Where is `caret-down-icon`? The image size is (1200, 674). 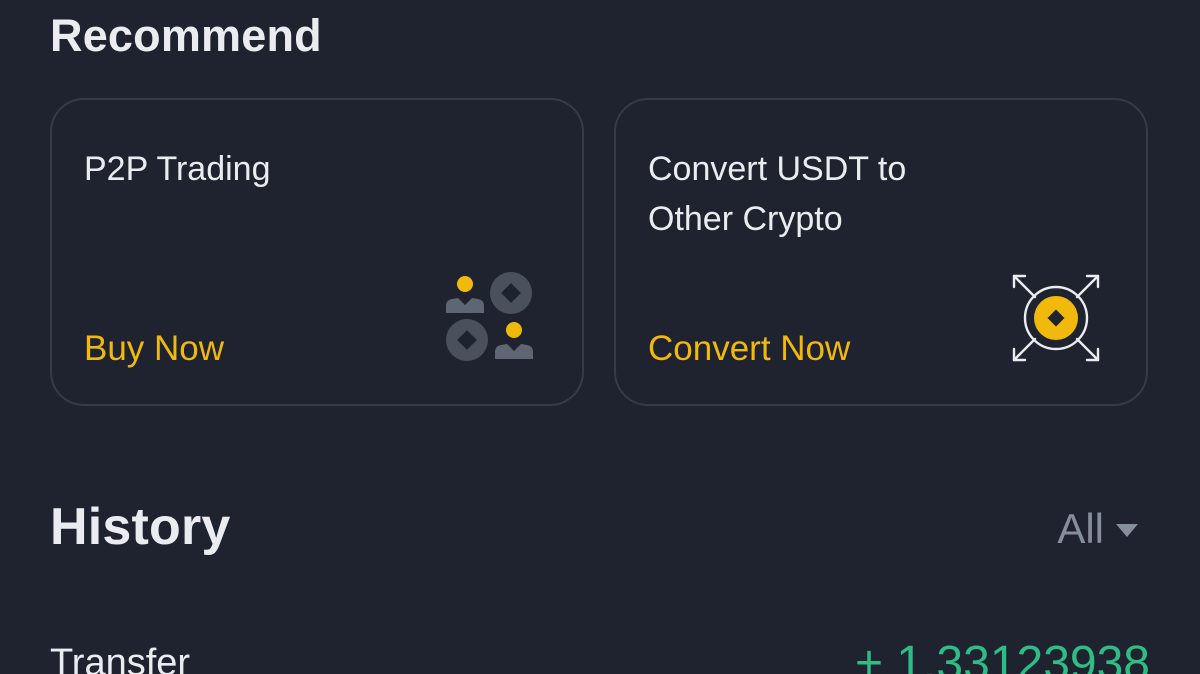
caret-down-icon is located at coordinates (1127, 530).